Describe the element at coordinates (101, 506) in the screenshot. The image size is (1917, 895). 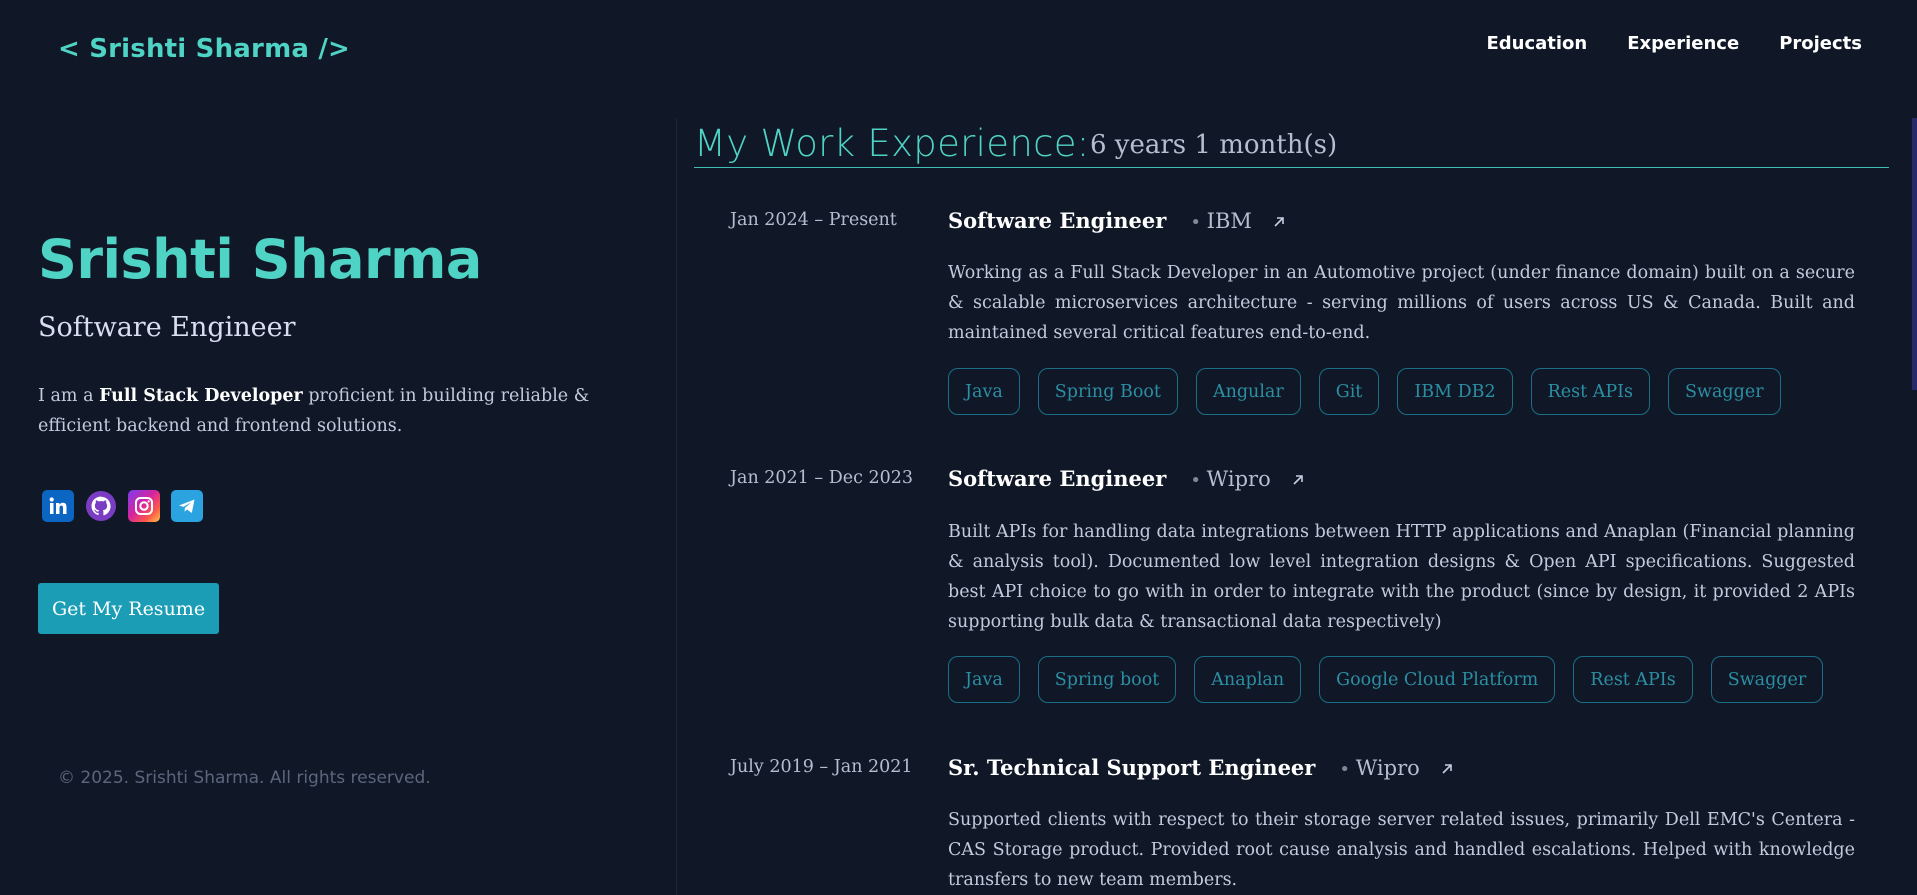
I see `github-icon` at that location.